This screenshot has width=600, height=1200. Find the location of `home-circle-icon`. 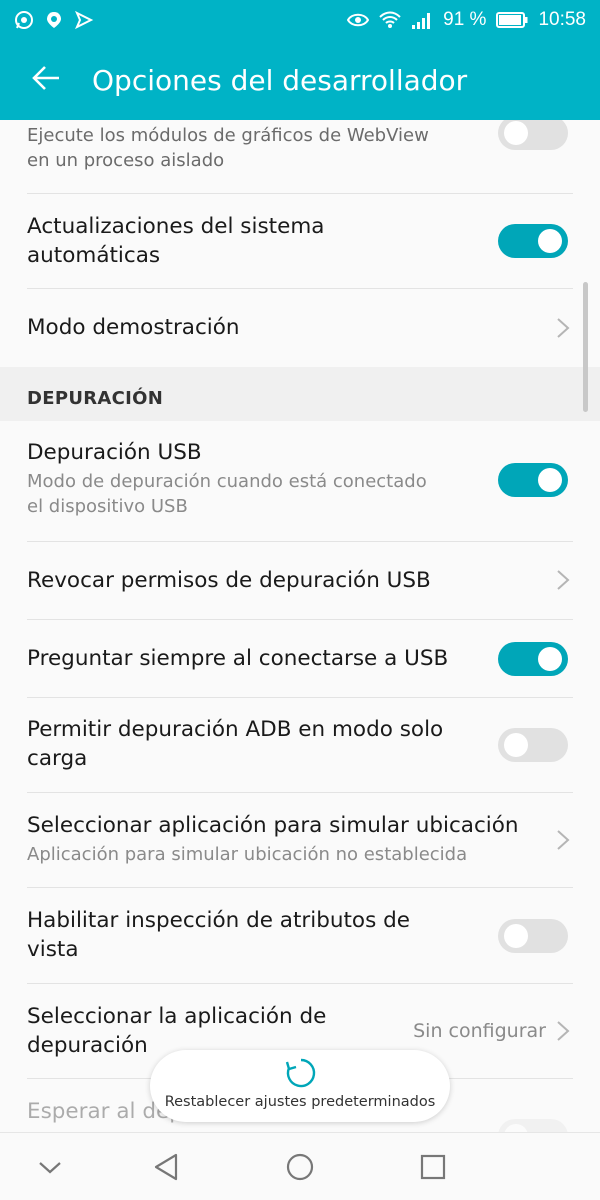

home-circle-icon is located at coordinates (300, 1167).